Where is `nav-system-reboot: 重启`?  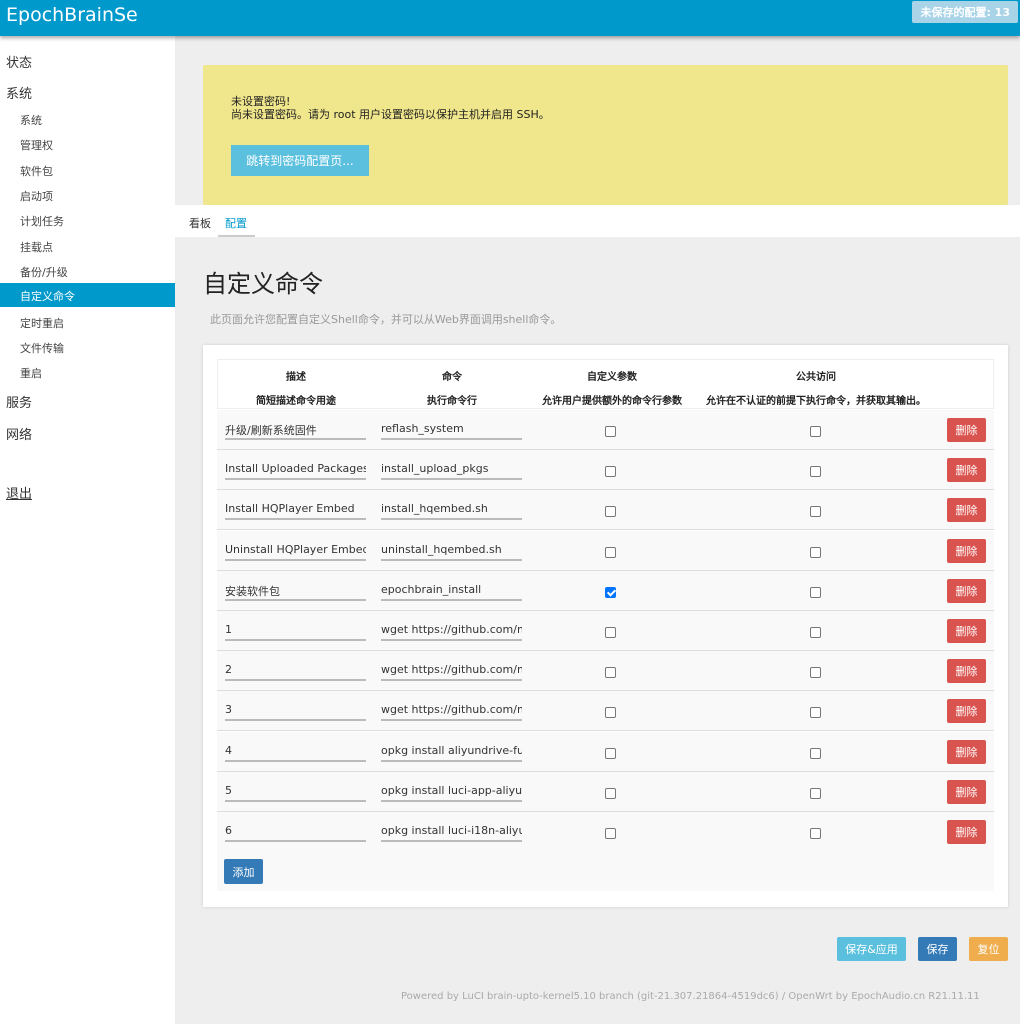 nav-system-reboot: 重启 is located at coordinates (31, 373).